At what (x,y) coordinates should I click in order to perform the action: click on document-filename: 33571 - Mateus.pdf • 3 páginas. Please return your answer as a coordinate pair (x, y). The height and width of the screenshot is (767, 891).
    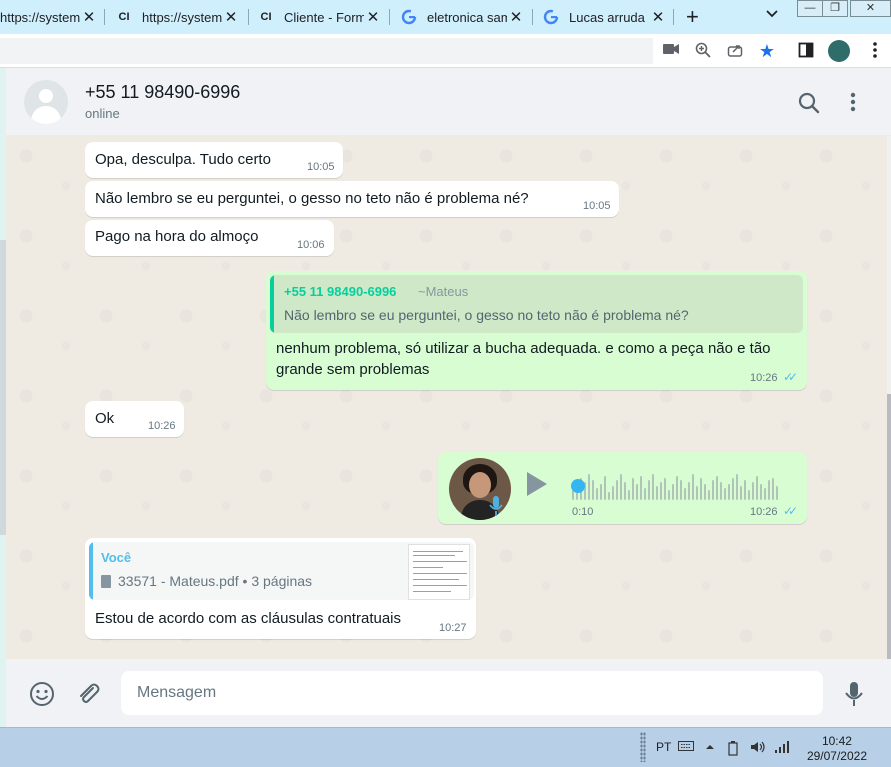
    Looking at the image, I should click on (215, 581).